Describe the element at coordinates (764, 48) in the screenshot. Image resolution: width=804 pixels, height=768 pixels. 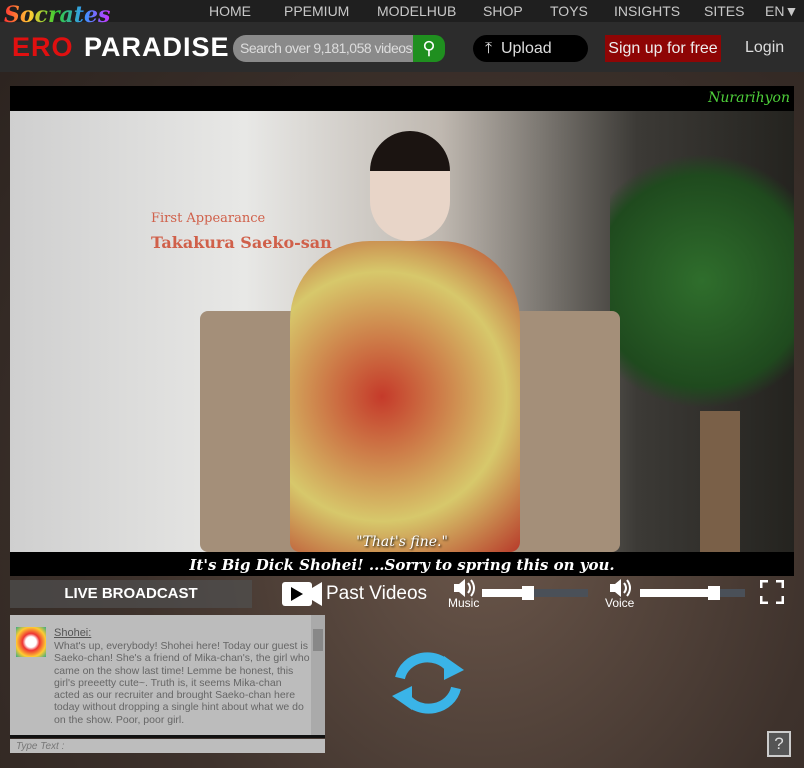
I see `login-link: Login` at that location.